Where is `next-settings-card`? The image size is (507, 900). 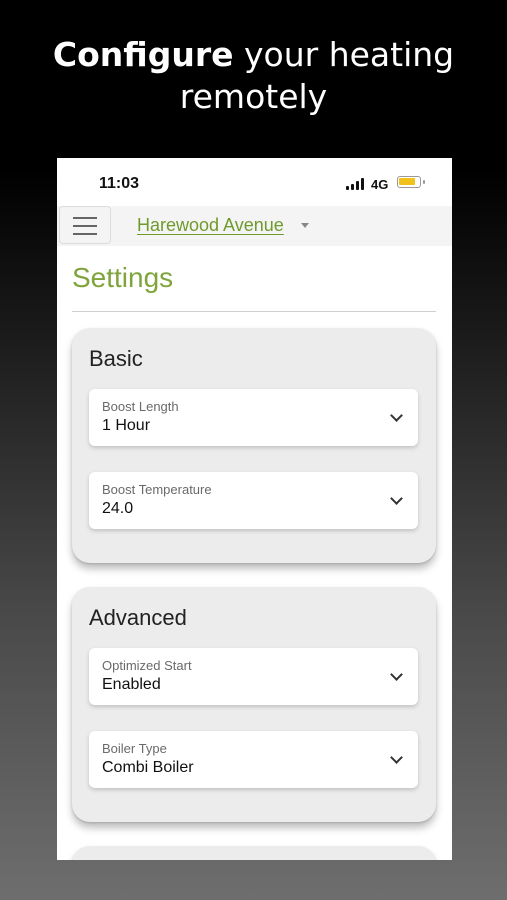
next-settings-card is located at coordinates (254, 853).